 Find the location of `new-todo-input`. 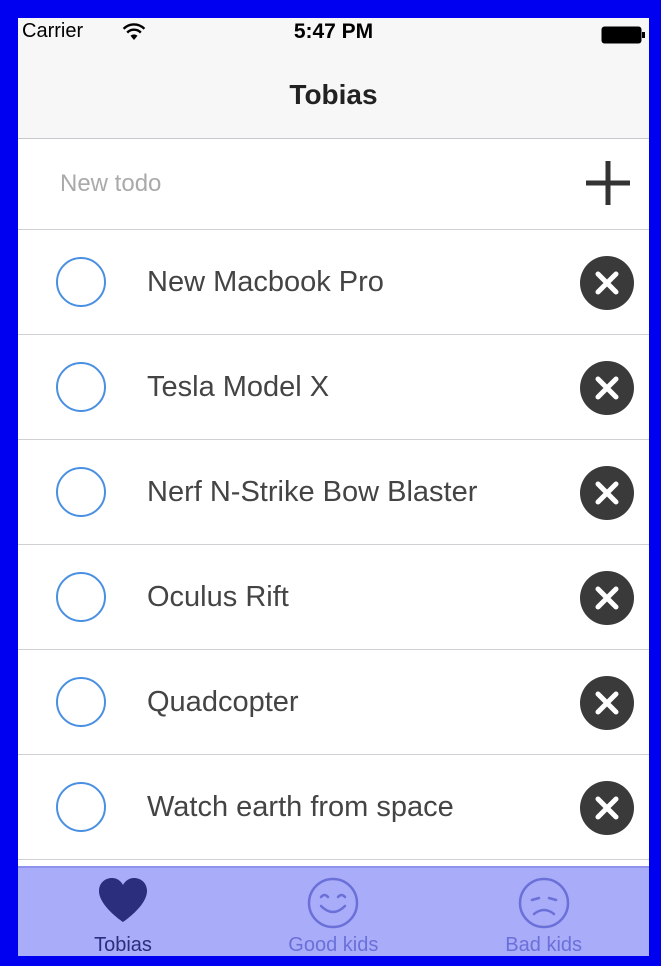

new-todo-input is located at coordinates (300, 184).